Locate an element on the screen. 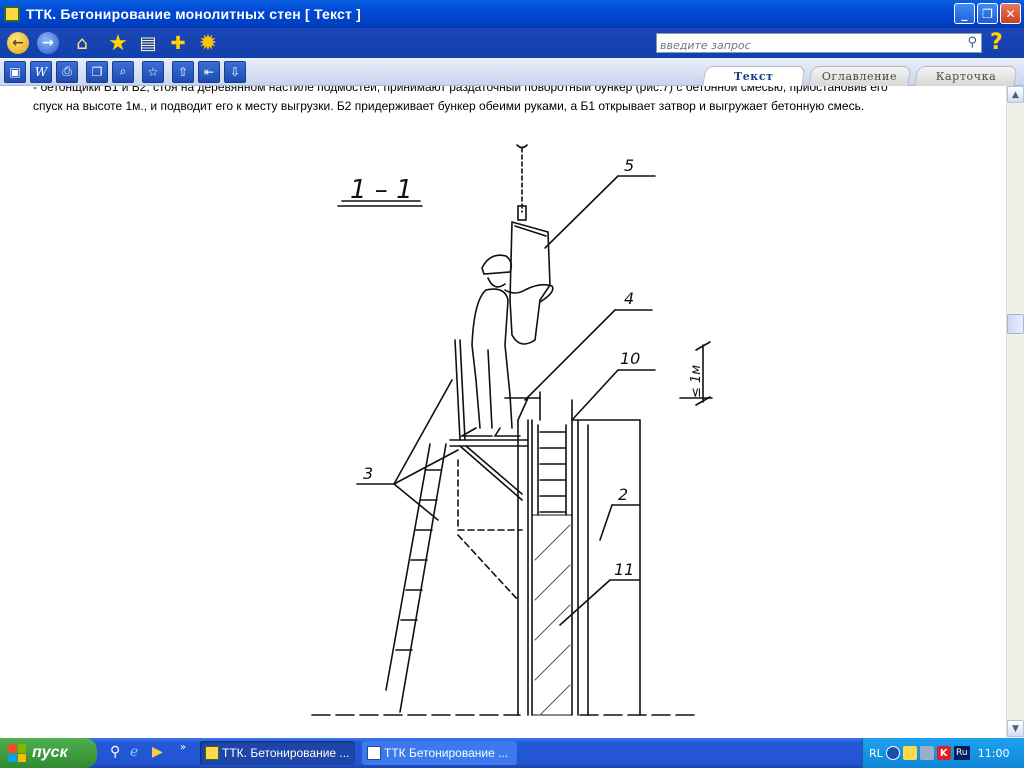 The width and height of the screenshot is (1024, 768). forward-icon: → is located at coordinates (48, 43).